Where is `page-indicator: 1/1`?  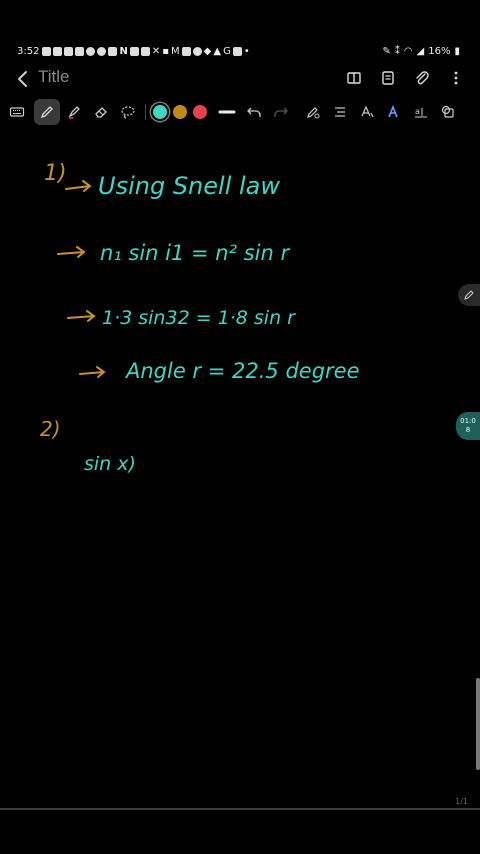
page-indicator: 1/1 is located at coordinates (461, 801).